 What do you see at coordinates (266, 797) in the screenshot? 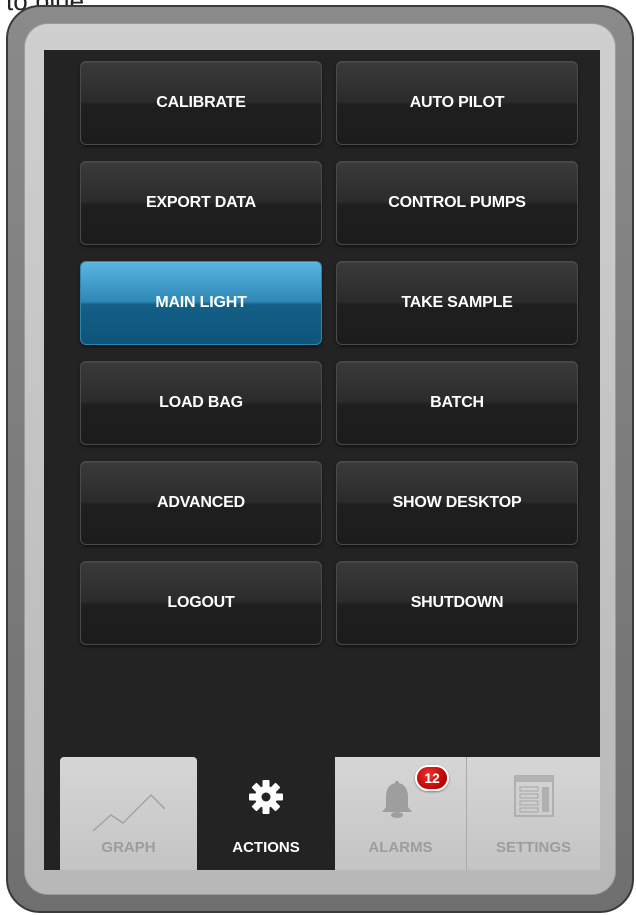
I see `gear-icon` at bounding box center [266, 797].